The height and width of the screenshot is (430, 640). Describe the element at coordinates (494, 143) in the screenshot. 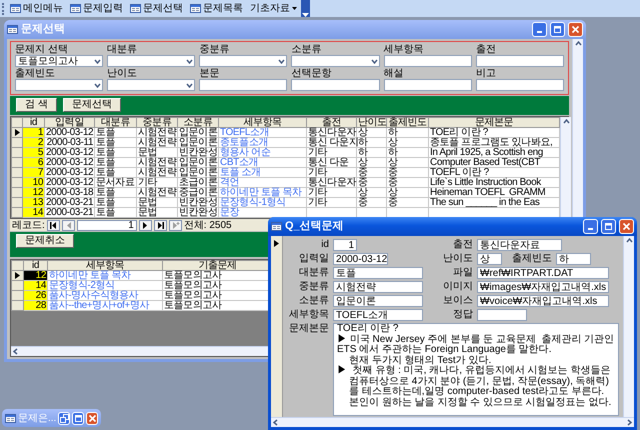

I see `table-cell: 종토플 프로그램도 있나봐요,` at that location.